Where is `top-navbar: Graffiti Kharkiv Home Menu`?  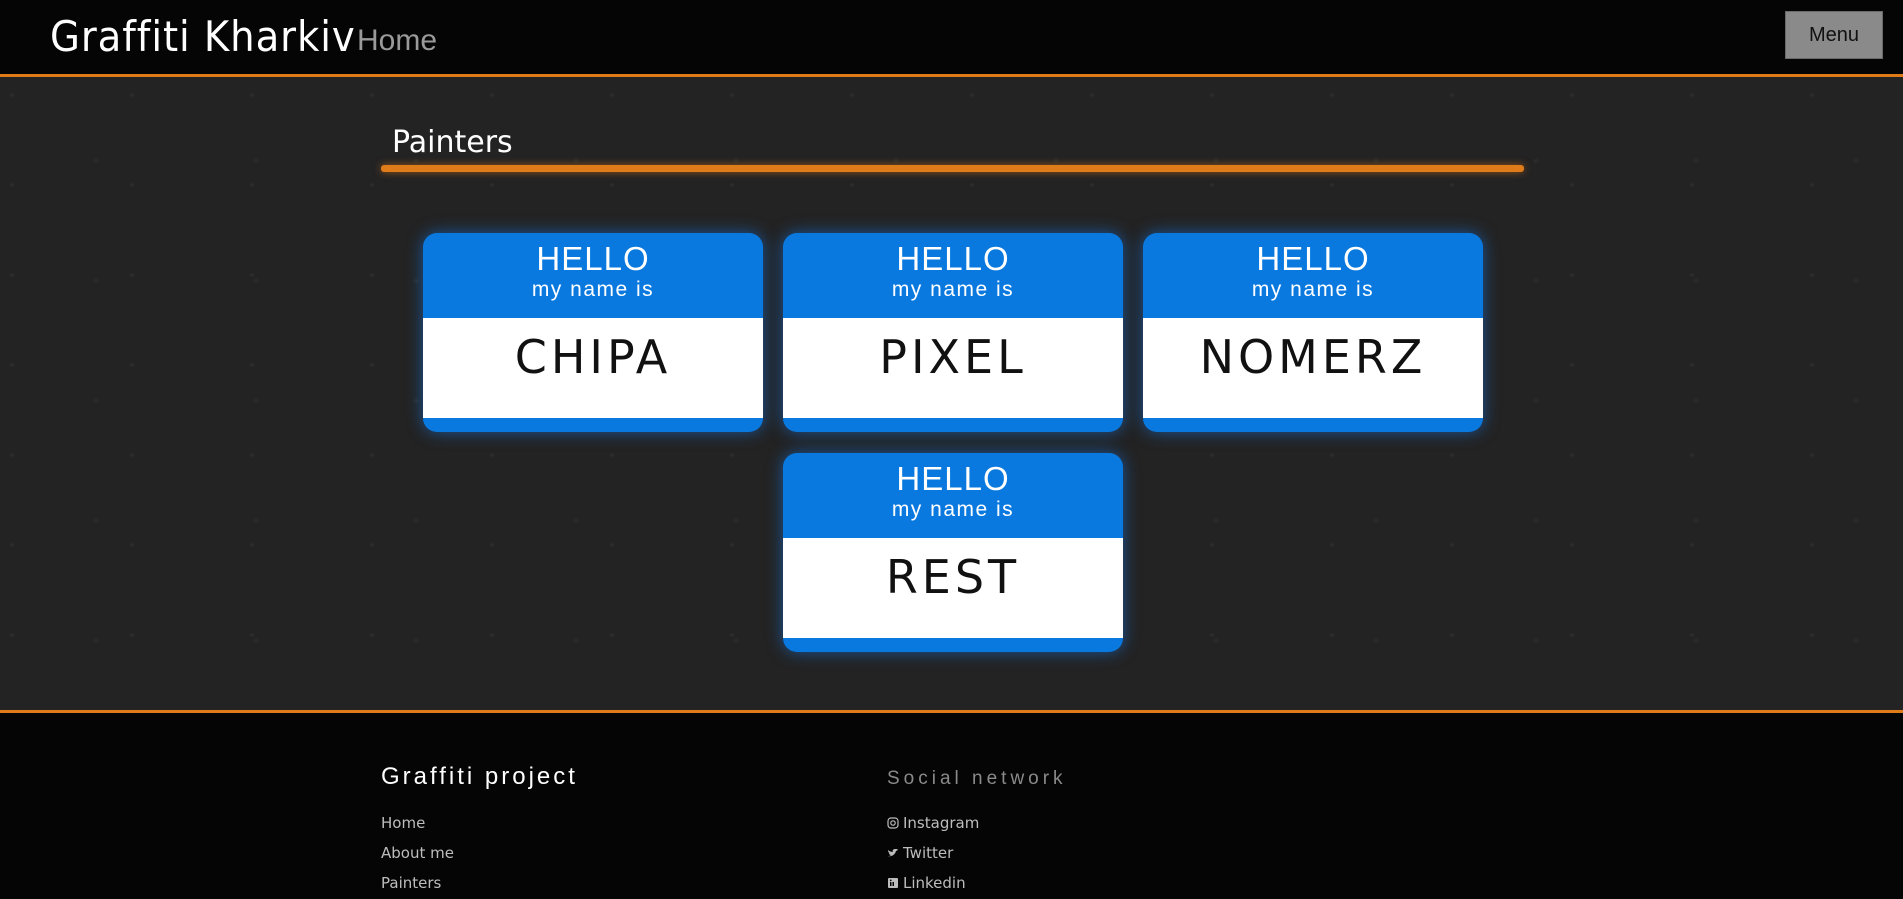
top-navbar: Graffiti Kharkiv Home Menu is located at coordinates (951, 38).